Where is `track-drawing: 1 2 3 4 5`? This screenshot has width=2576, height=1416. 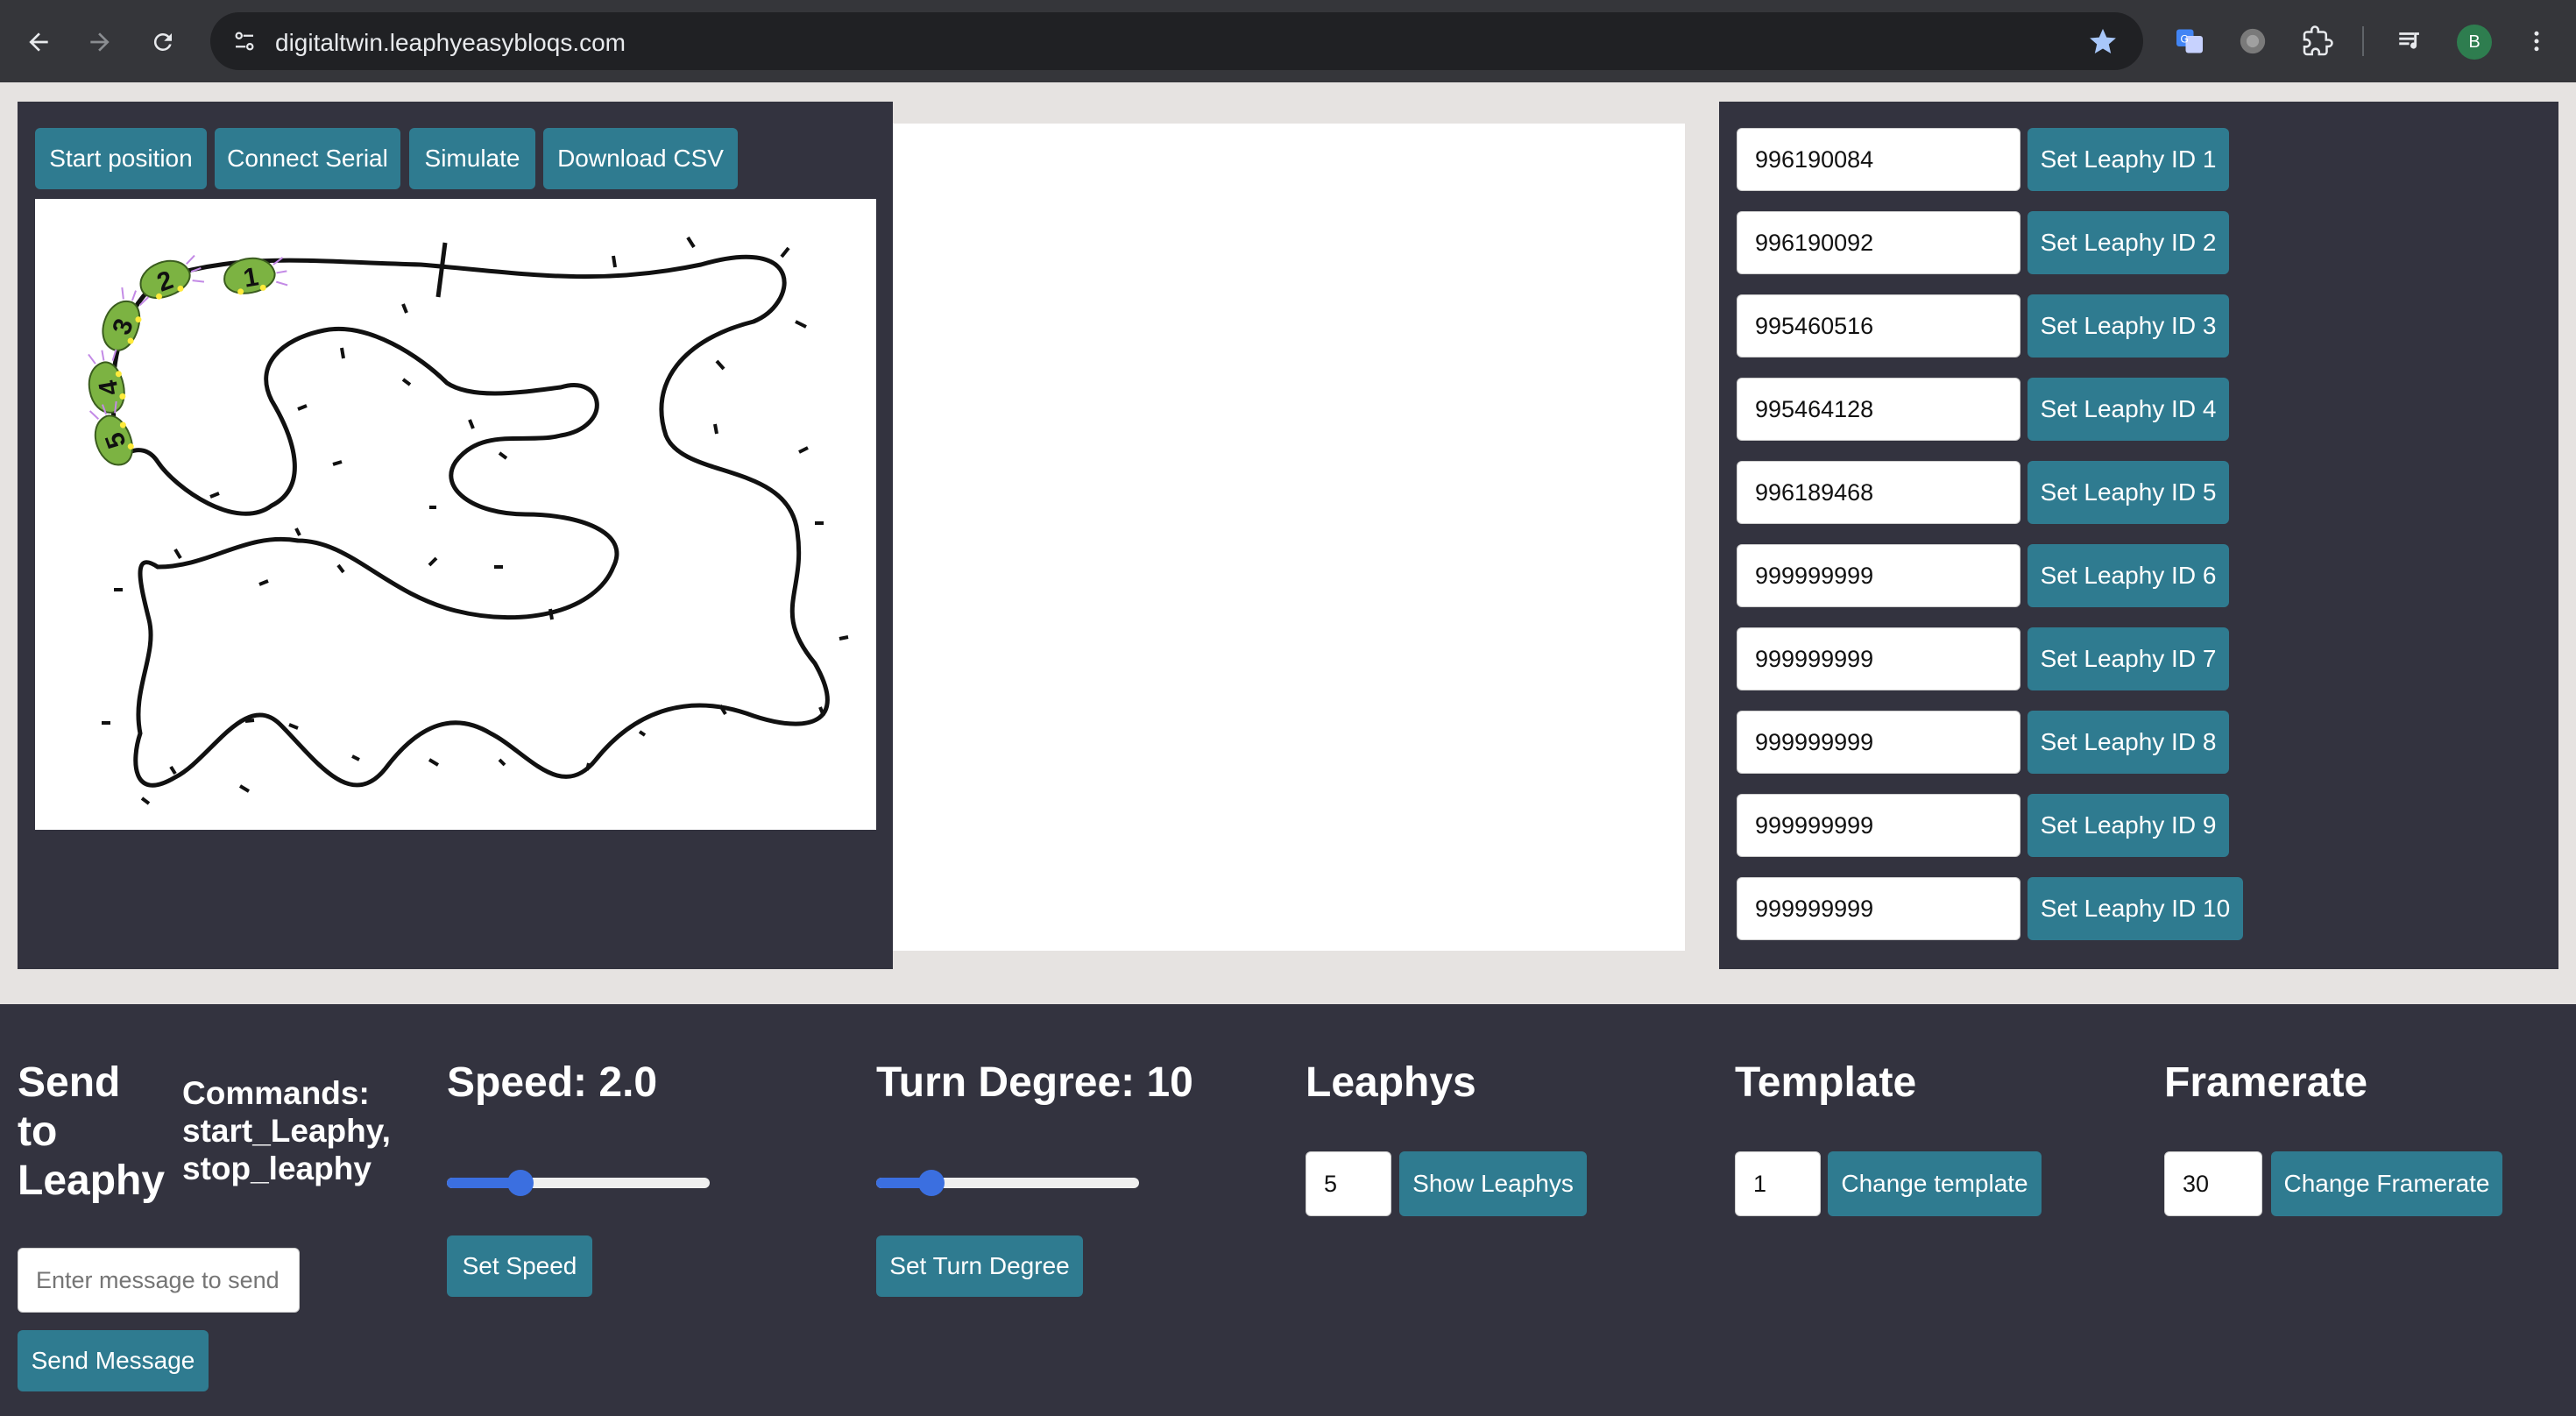 track-drawing: 1 2 3 4 5 is located at coordinates (468, 520).